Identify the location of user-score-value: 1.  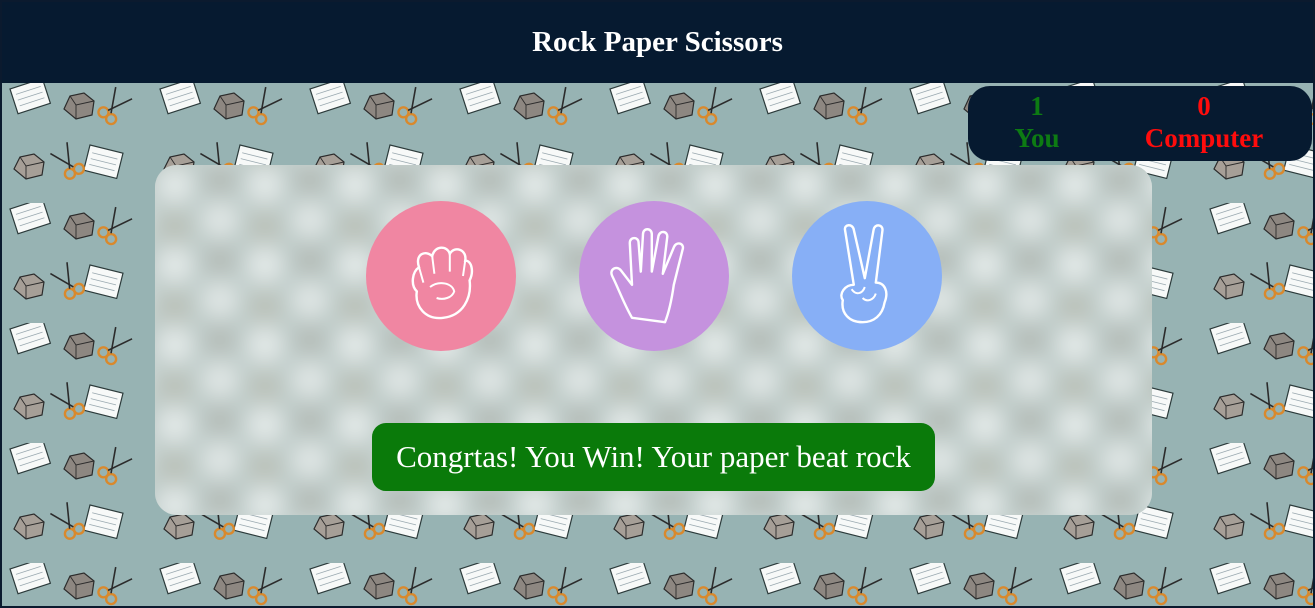
(1037, 106).